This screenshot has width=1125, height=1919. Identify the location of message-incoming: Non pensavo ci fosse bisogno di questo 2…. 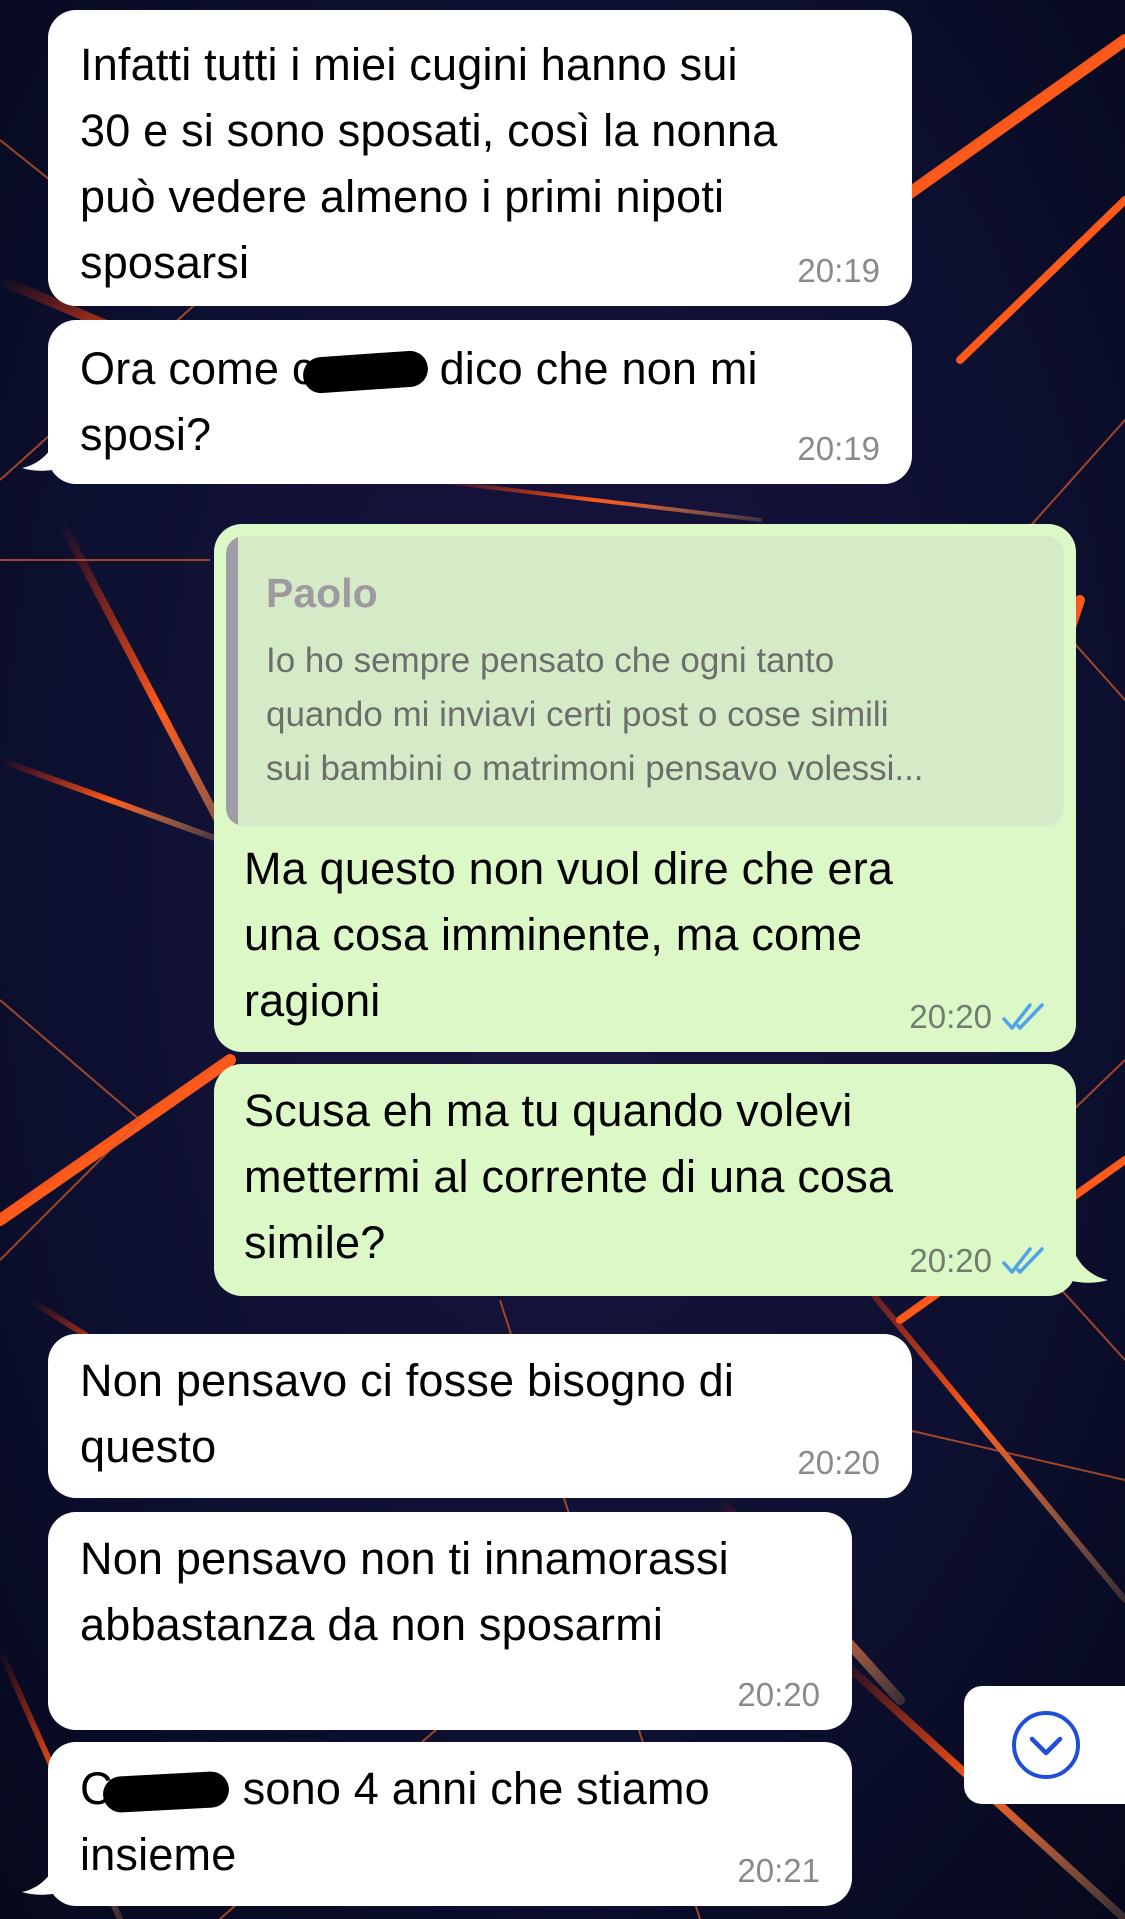
(480, 1416).